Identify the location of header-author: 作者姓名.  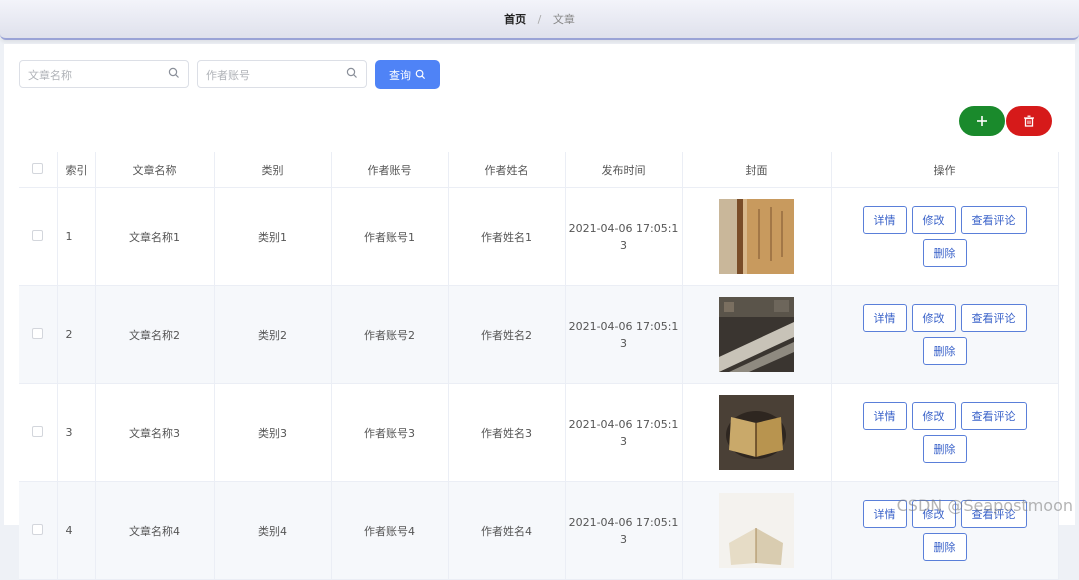
(507, 170).